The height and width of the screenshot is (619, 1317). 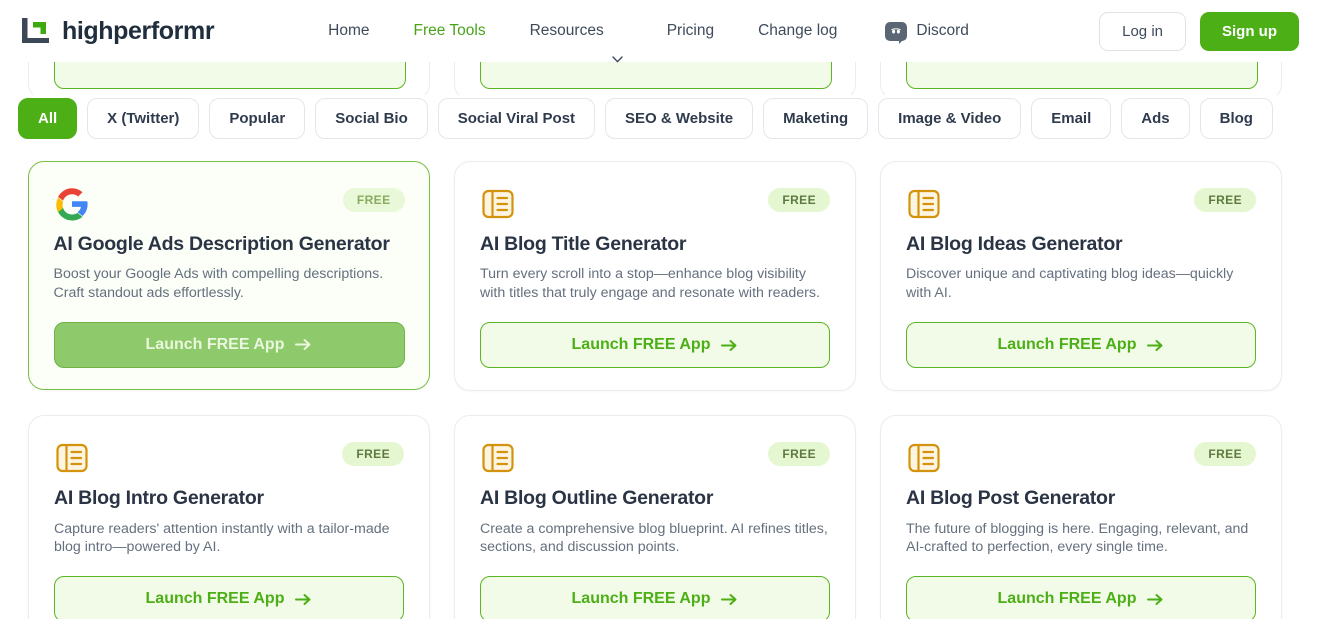 I want to click on nav-item-pricing: Pricing, so click(x=690, y=31).